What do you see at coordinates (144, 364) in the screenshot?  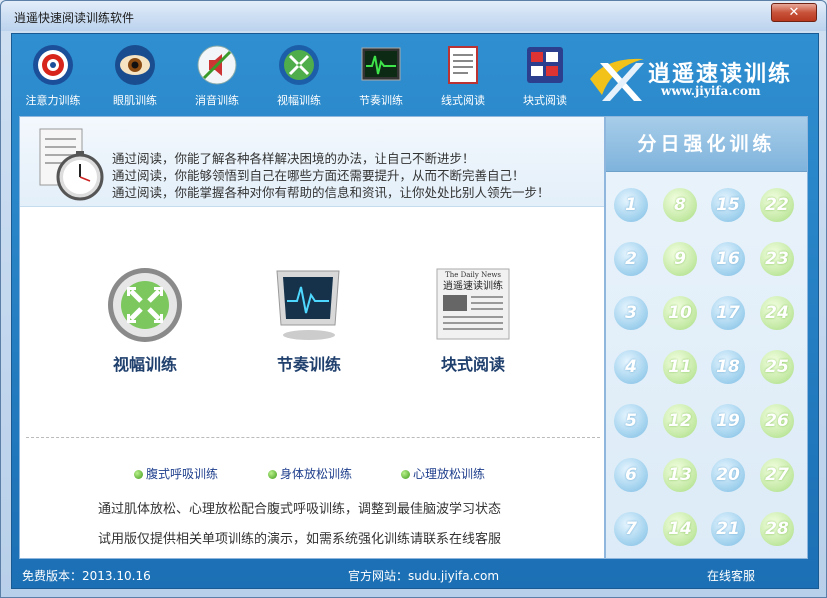 I see `feature-label: 视幅训练` at bounding box center [144, 364].